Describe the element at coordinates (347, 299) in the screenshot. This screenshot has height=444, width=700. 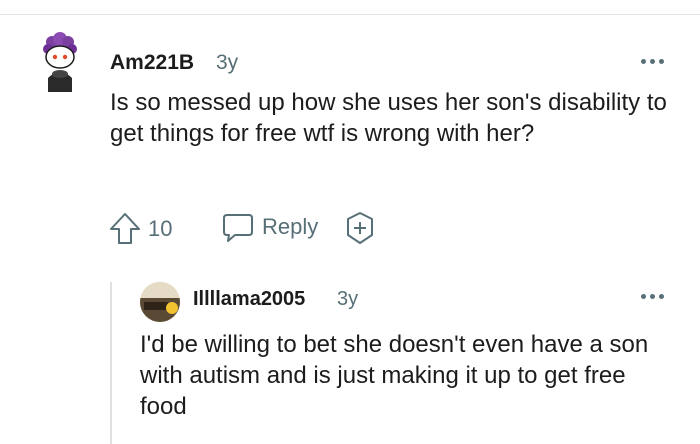
I see `comment-timestamp: 3y` at that location.